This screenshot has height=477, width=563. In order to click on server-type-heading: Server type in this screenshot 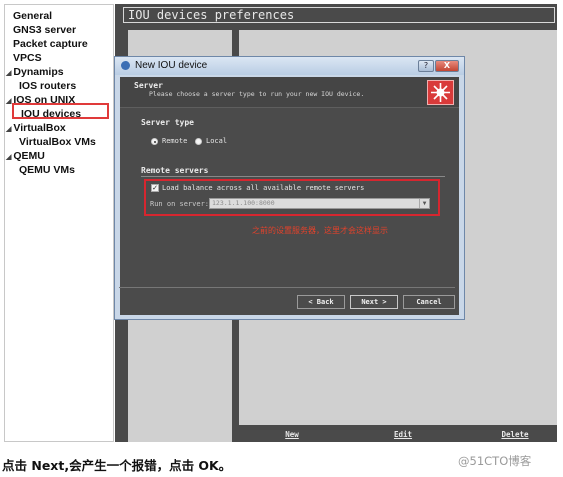, I will do `click(167, 122)`.